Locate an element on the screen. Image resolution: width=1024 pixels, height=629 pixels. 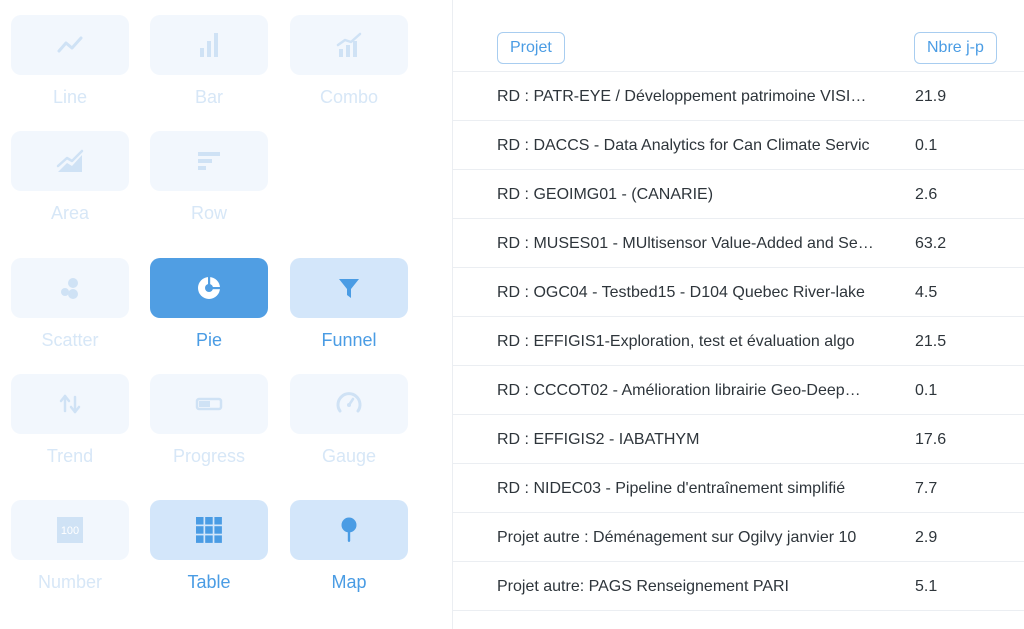
cell-nbre-j-p: 7.7 is located at coordinates (926, 488).